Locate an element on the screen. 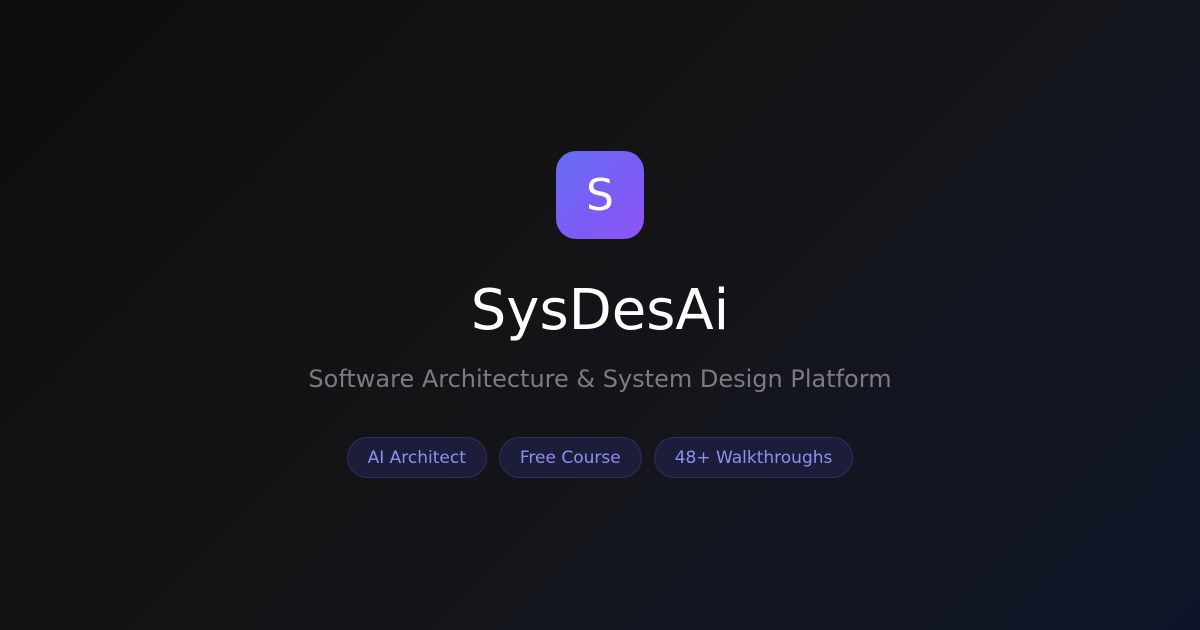 The height and width of the screenshot is (630, 1200). logo-letter: S is located at coordinates (600, 195).